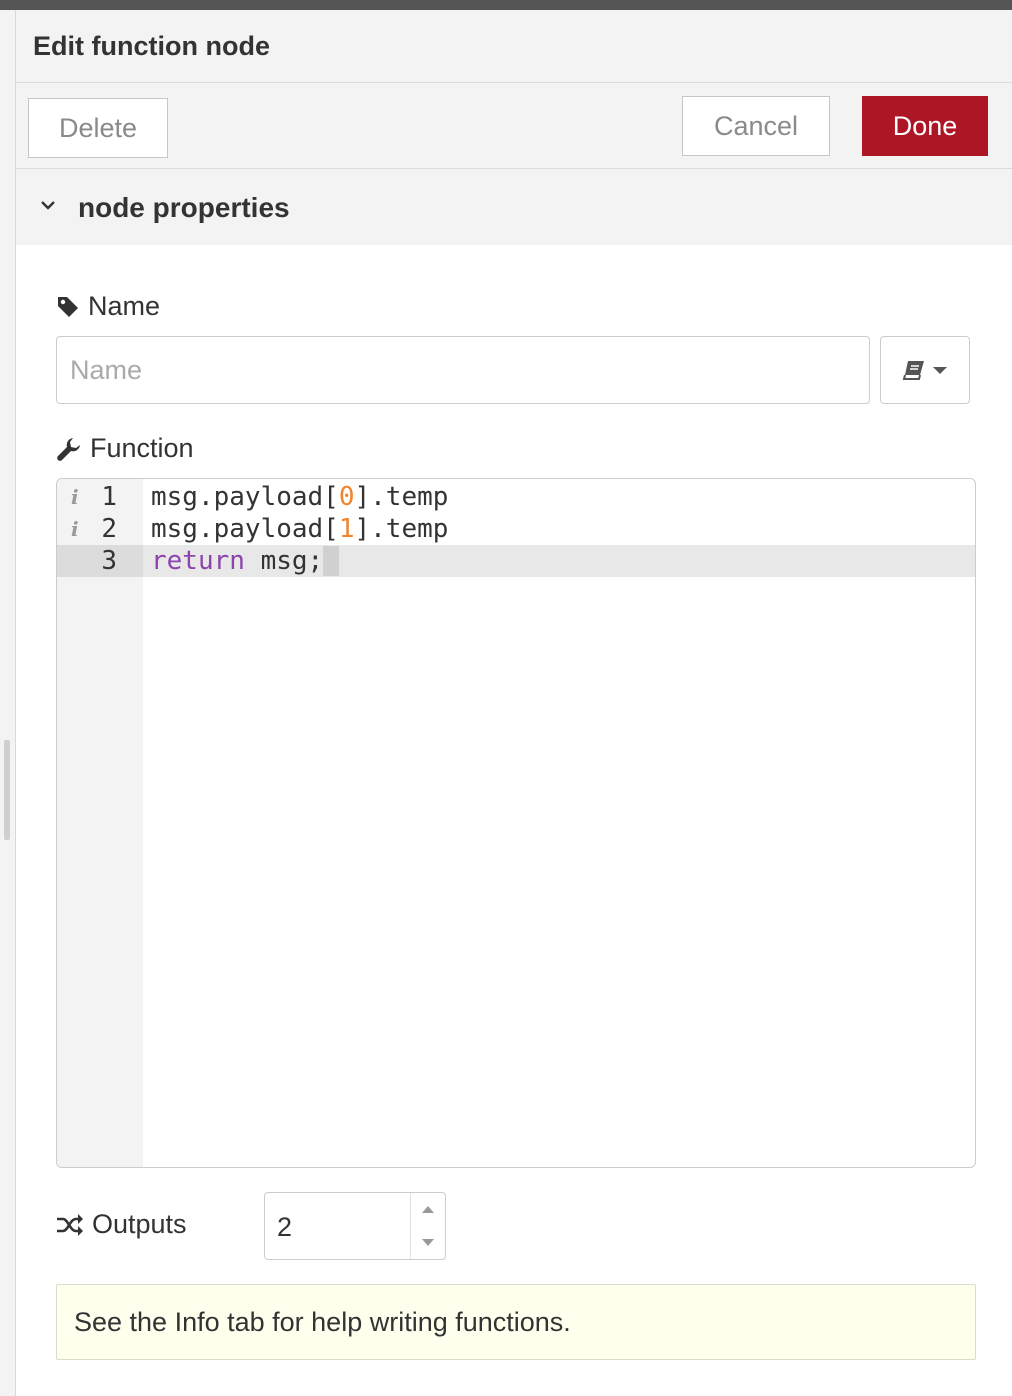  What do you see at coordinates (142, 448) in the screenshot?
I see `function-label: Function` at bounding box center [142, 448].